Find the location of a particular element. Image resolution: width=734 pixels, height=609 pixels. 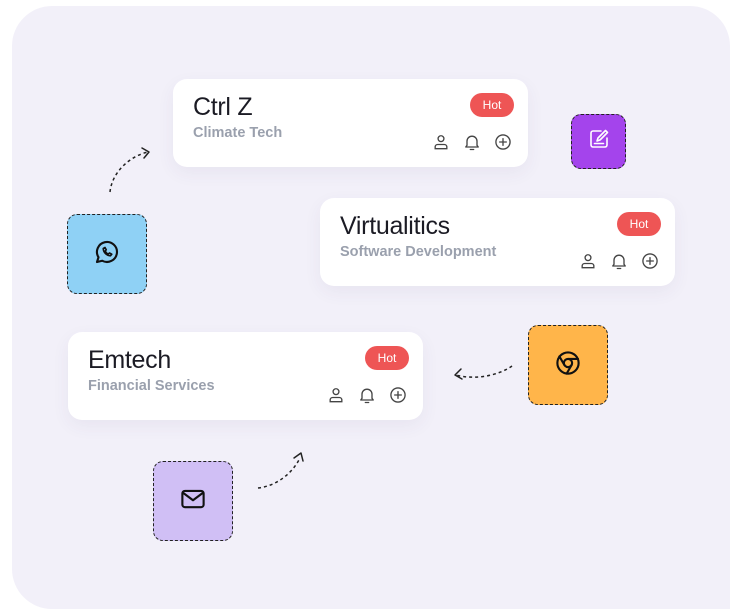

edit-note-tile is located at coordinates (598, 141).